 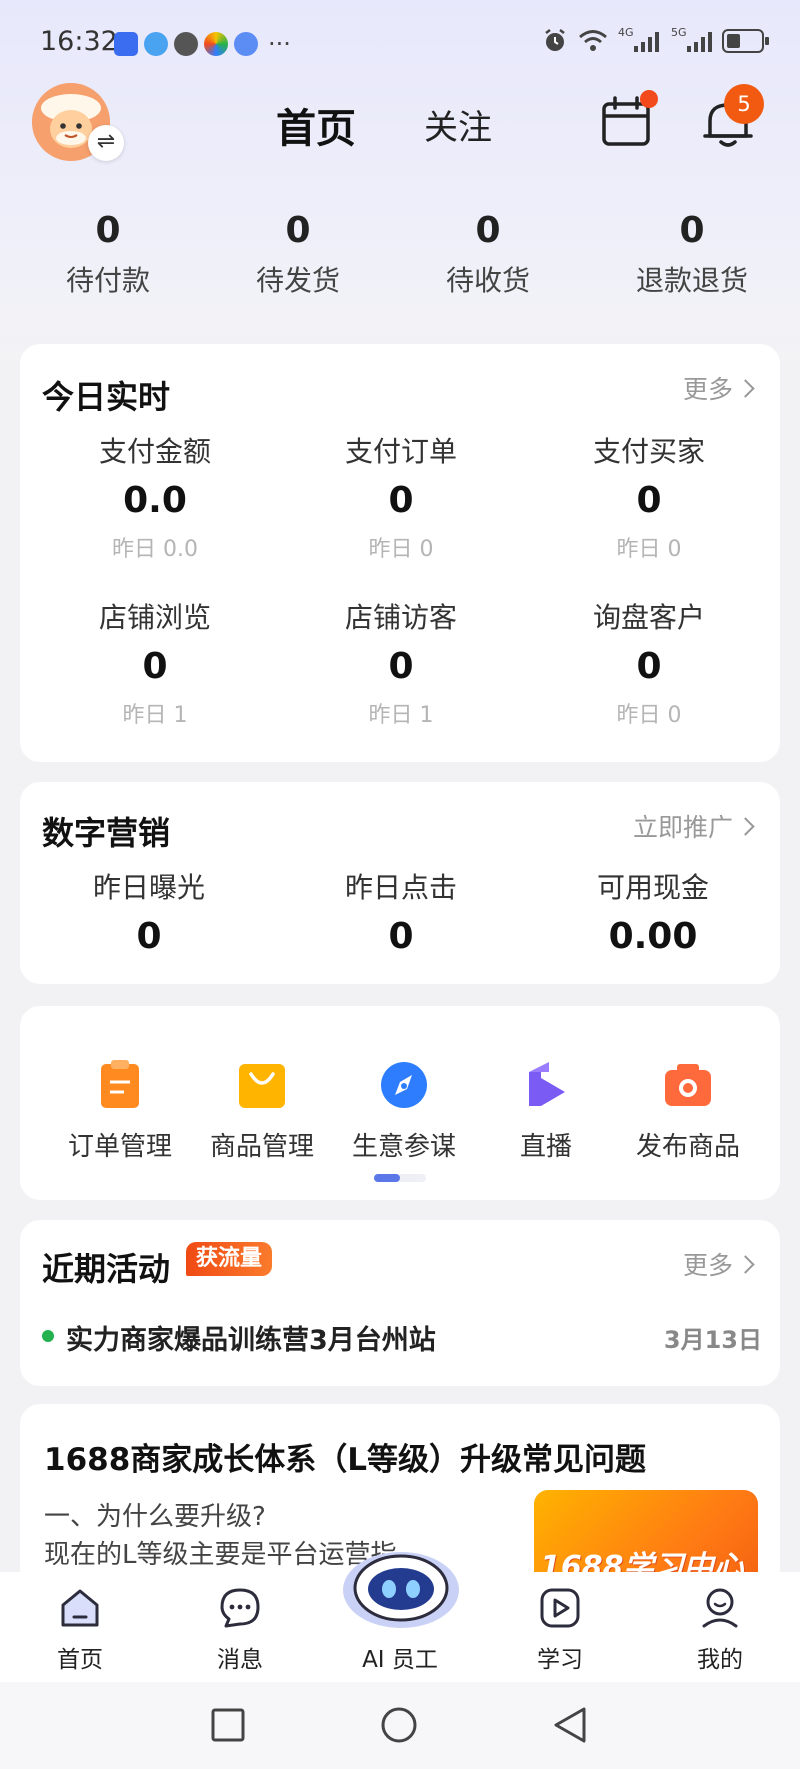 I want to click on nav-learn: 学习, so click(x=560, y=1630).